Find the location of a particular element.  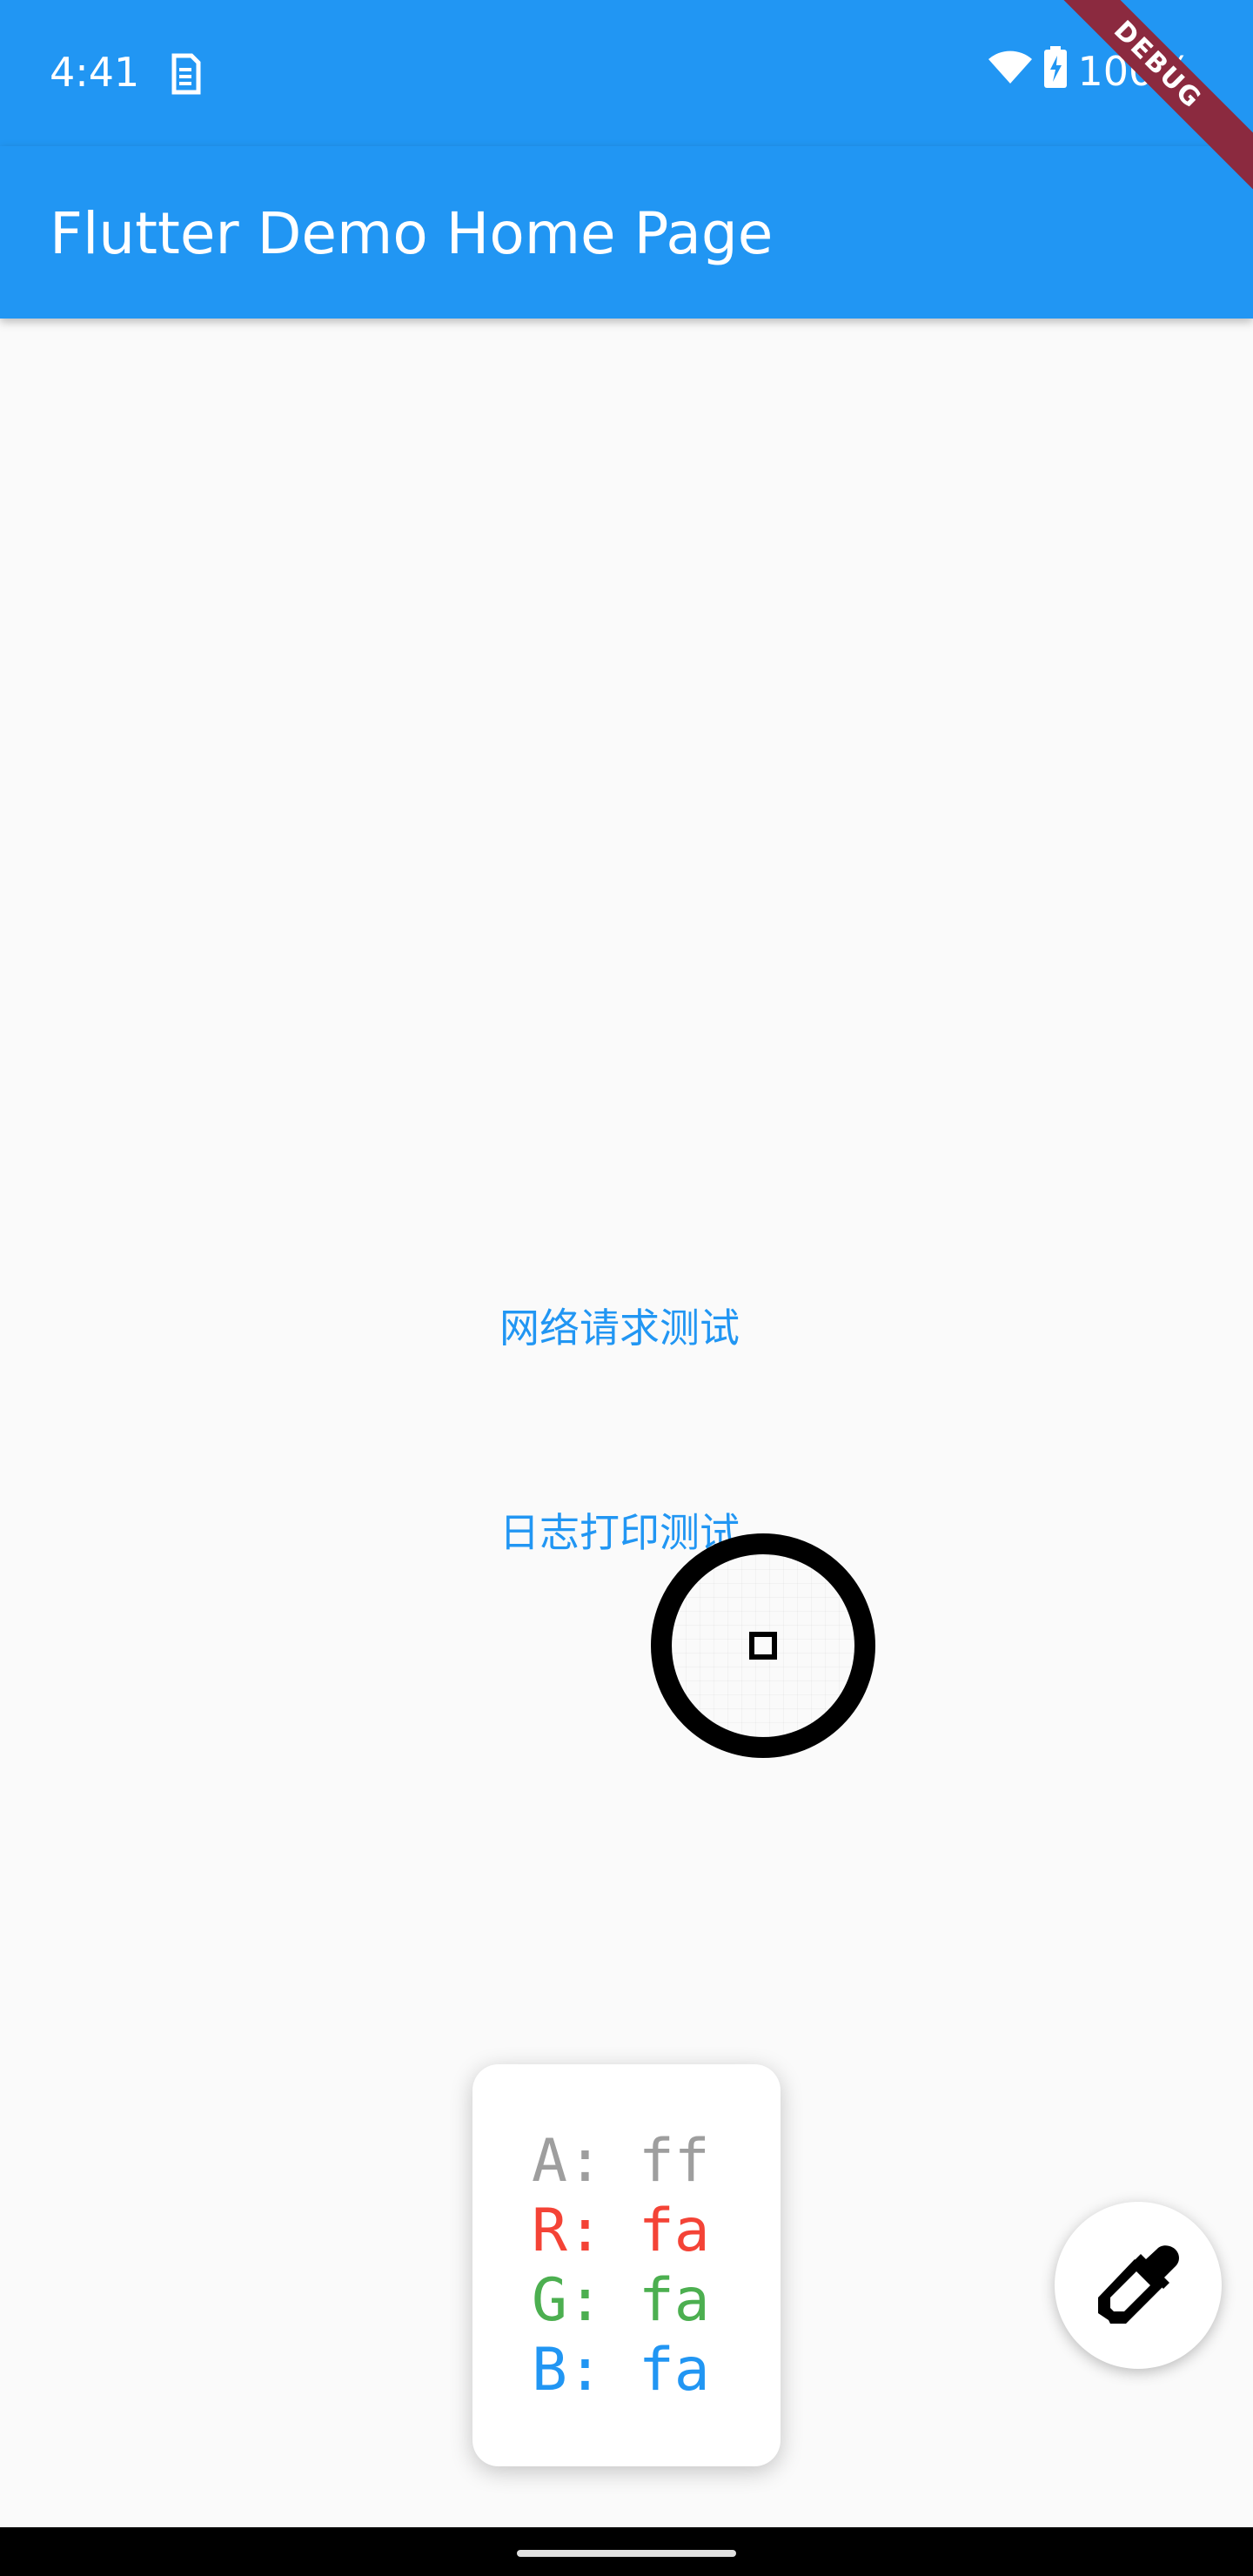

color-picker-fab is located at coordinates (1138, 2285).